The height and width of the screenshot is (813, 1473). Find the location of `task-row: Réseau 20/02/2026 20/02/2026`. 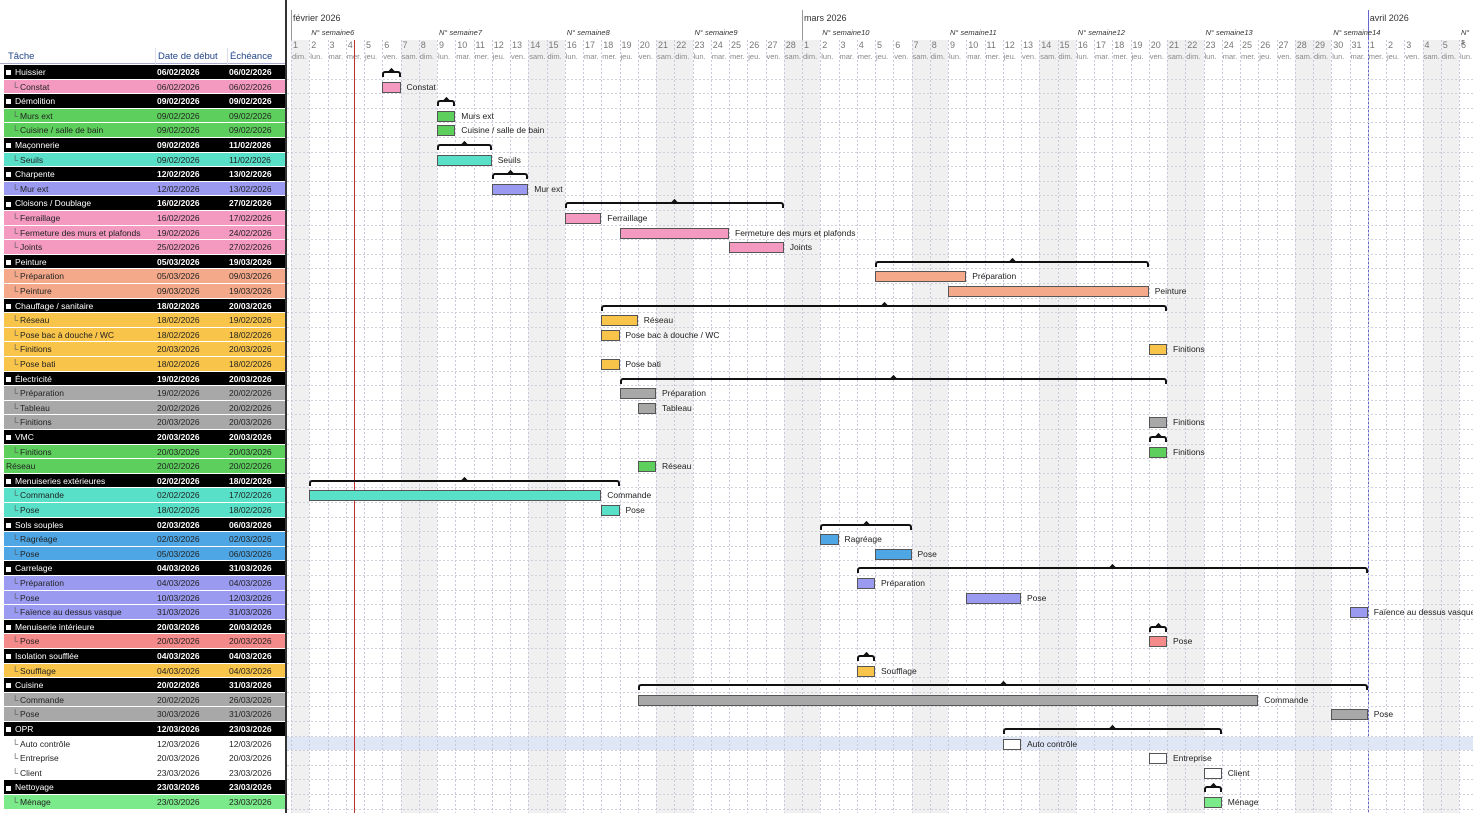

task-row: Réseau 20/02/2026 20/02/2026 is located at coordinates (144, 466).